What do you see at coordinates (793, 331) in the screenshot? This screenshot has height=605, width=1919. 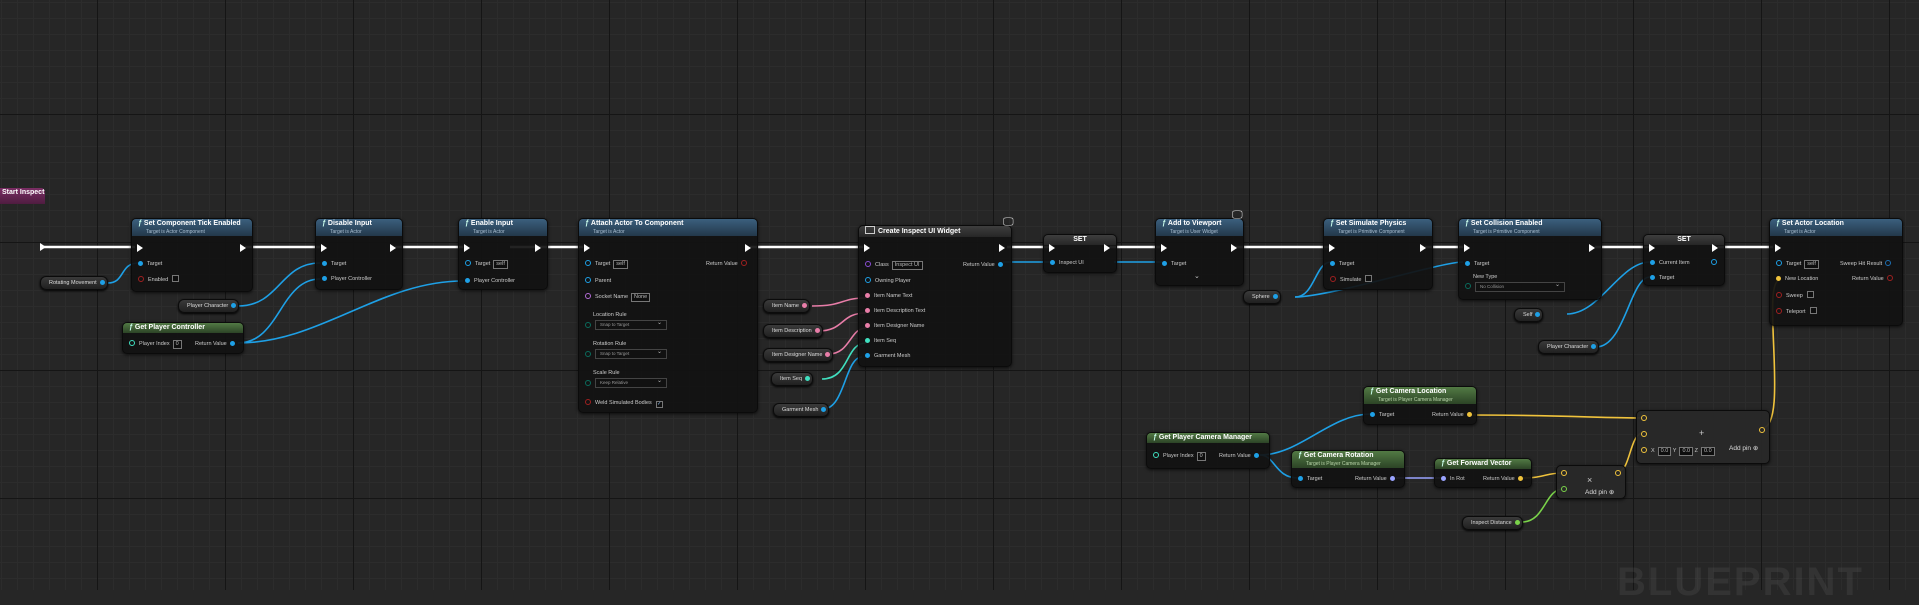 I see `var-item-description: Item Description` at bounding box center [793, 331].